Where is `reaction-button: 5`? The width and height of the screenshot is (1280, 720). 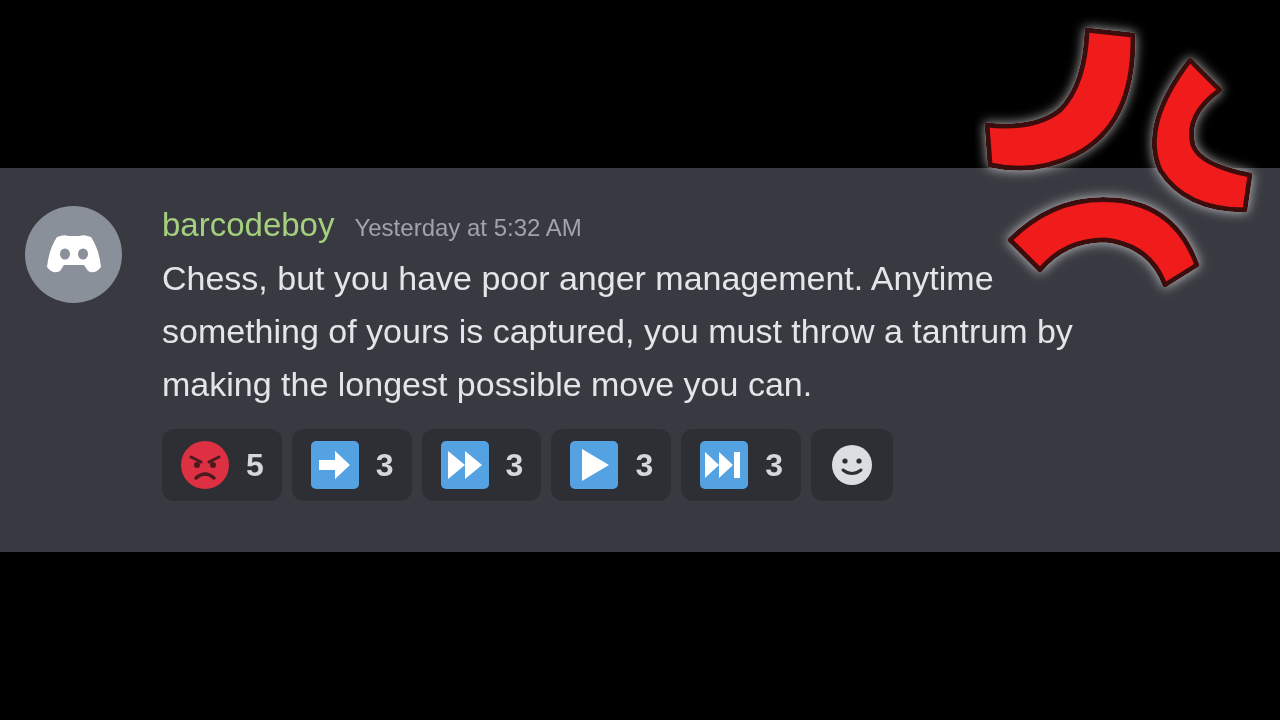
reaction-button: 5 is located at coordinates (222, 465).